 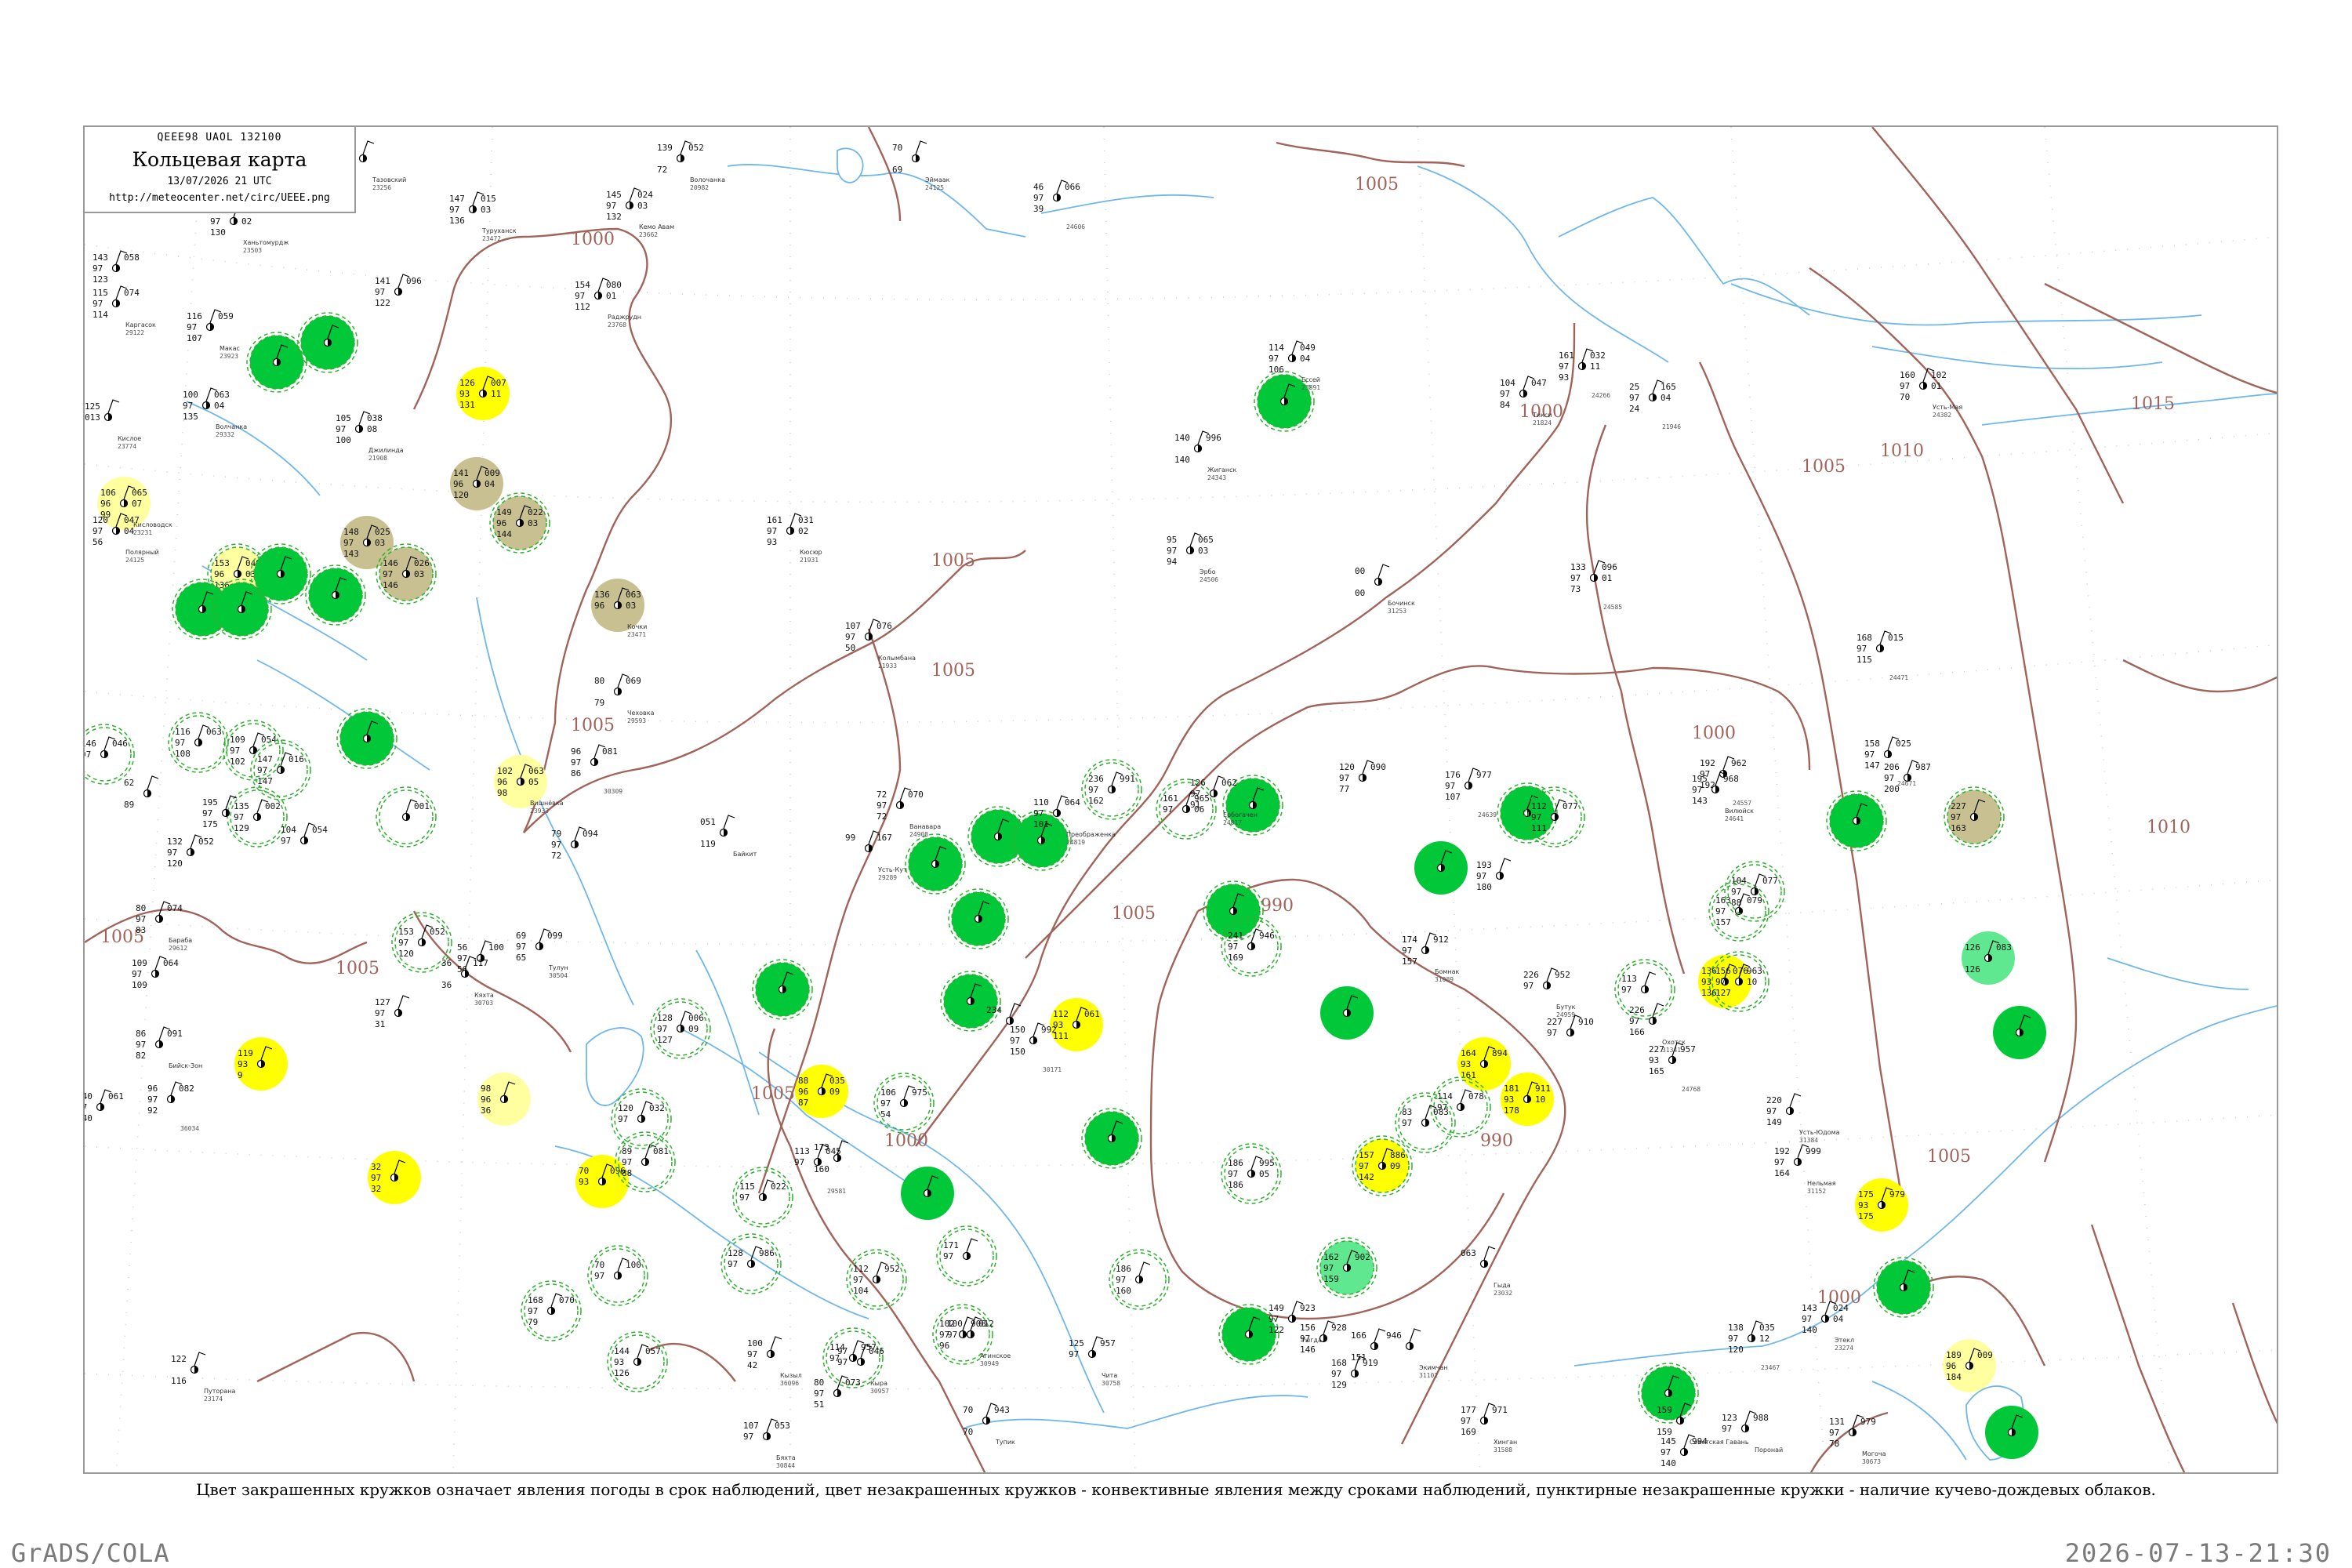 I want to click on station-plot: 175 979 93175, so click(x=1881, y=1205).